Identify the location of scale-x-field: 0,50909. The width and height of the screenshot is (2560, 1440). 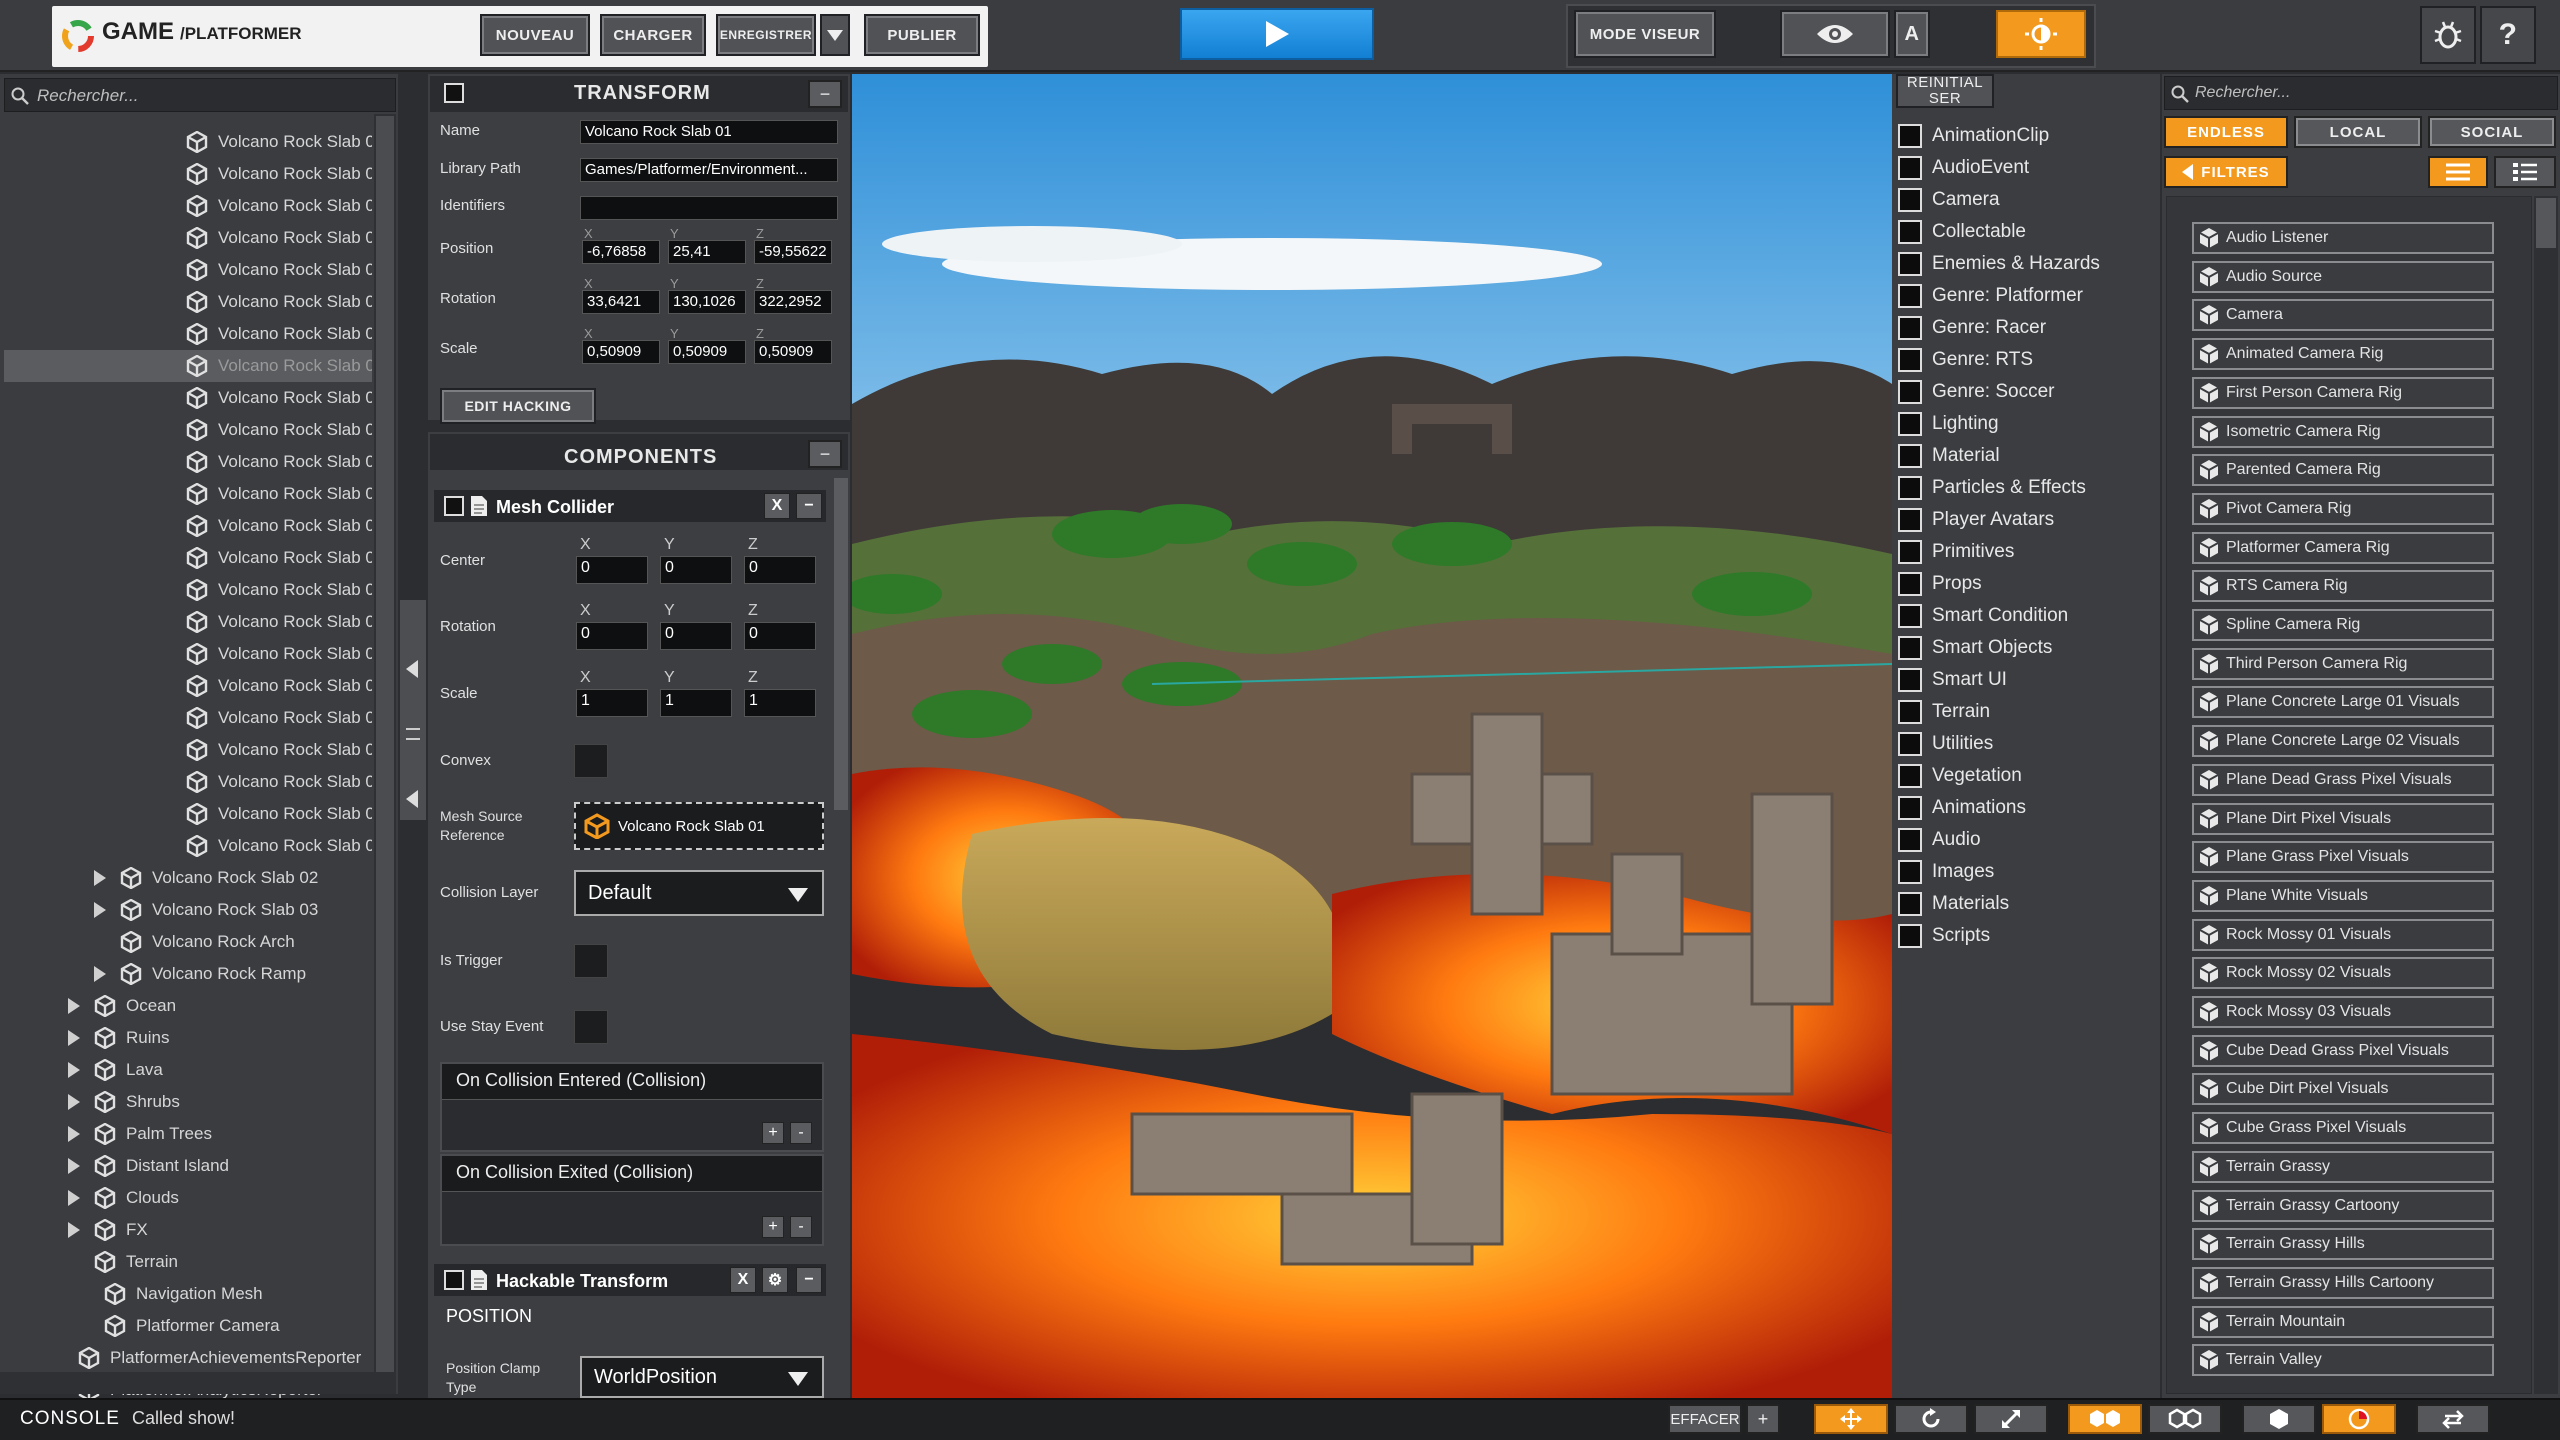
(621, 352).